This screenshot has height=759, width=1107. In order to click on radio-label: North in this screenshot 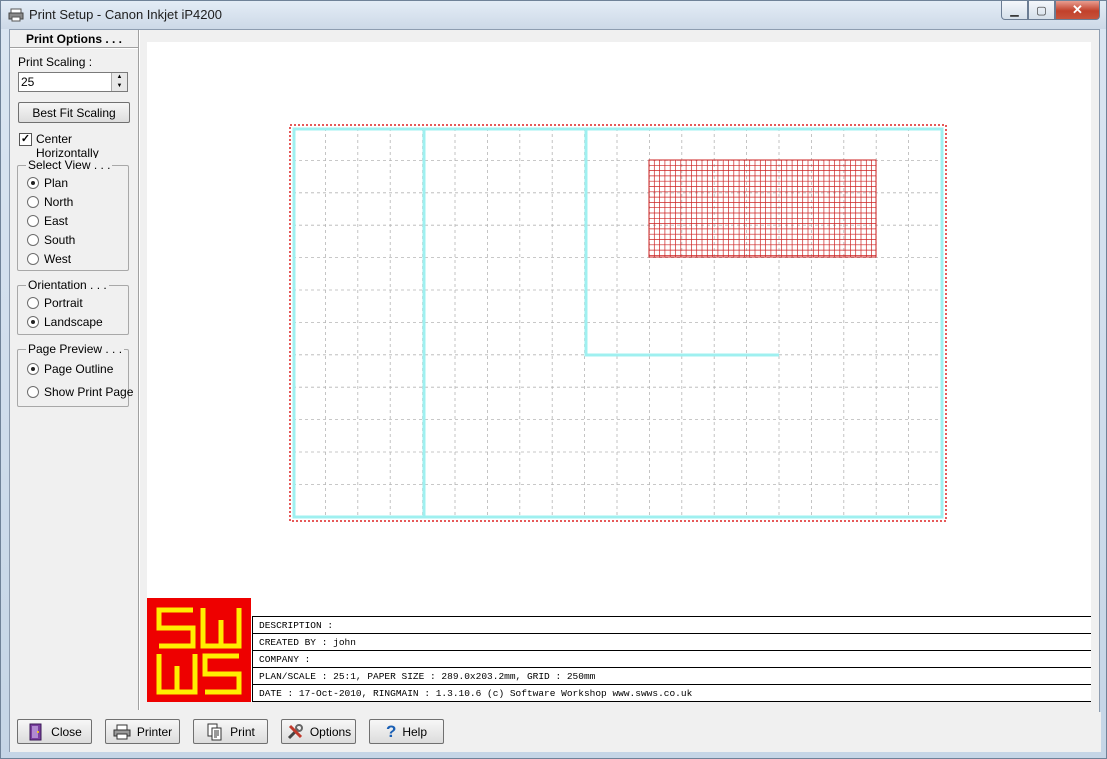, I will do `click(59, 202)`.